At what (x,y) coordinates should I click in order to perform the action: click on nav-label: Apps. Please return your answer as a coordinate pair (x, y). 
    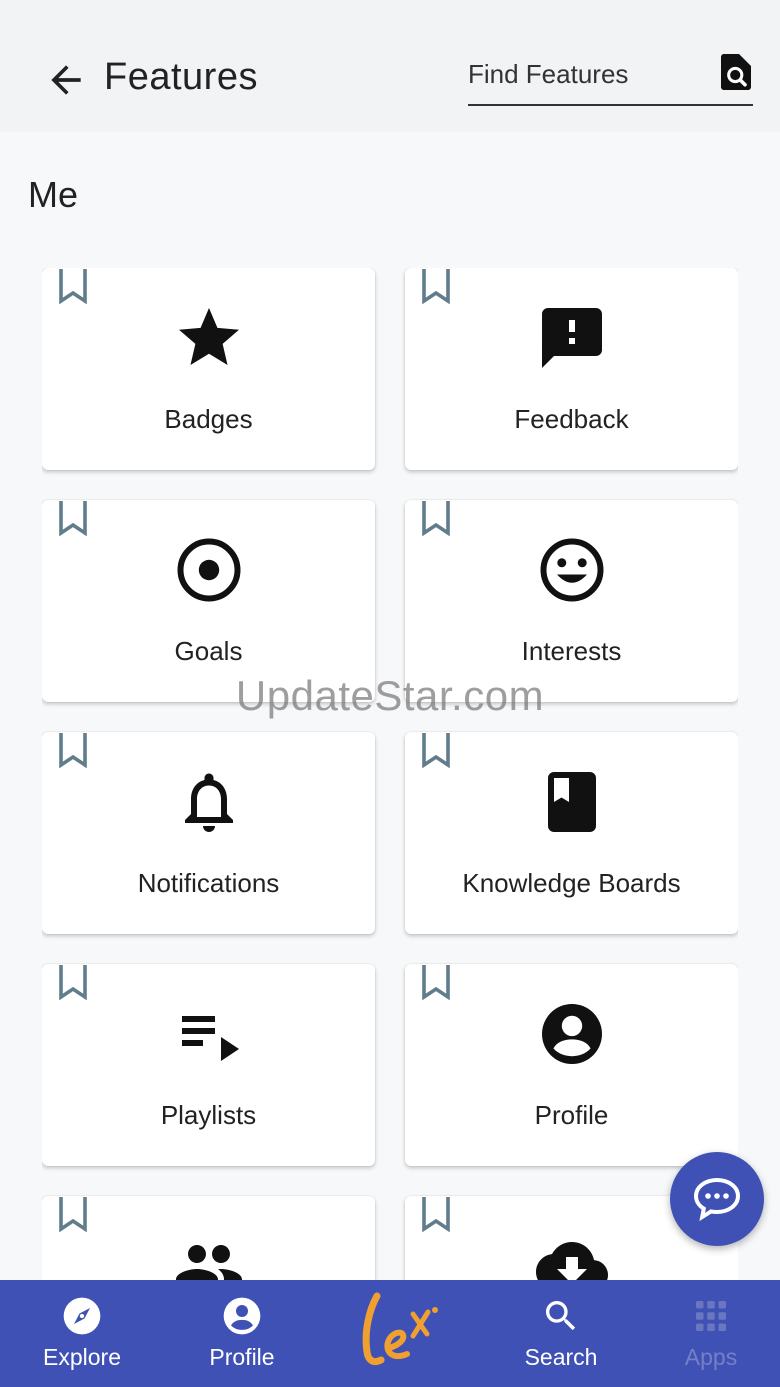
    Looking at the image, I should click on (711, 1357).